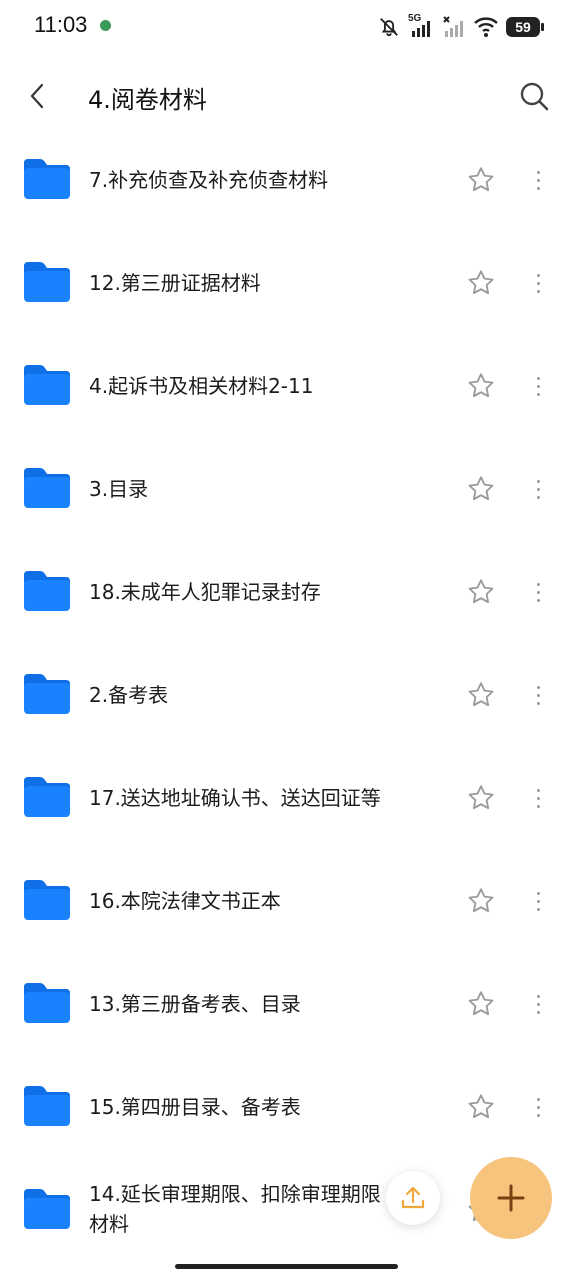  I want to click on notification-dot-icon, so click(105, 25).